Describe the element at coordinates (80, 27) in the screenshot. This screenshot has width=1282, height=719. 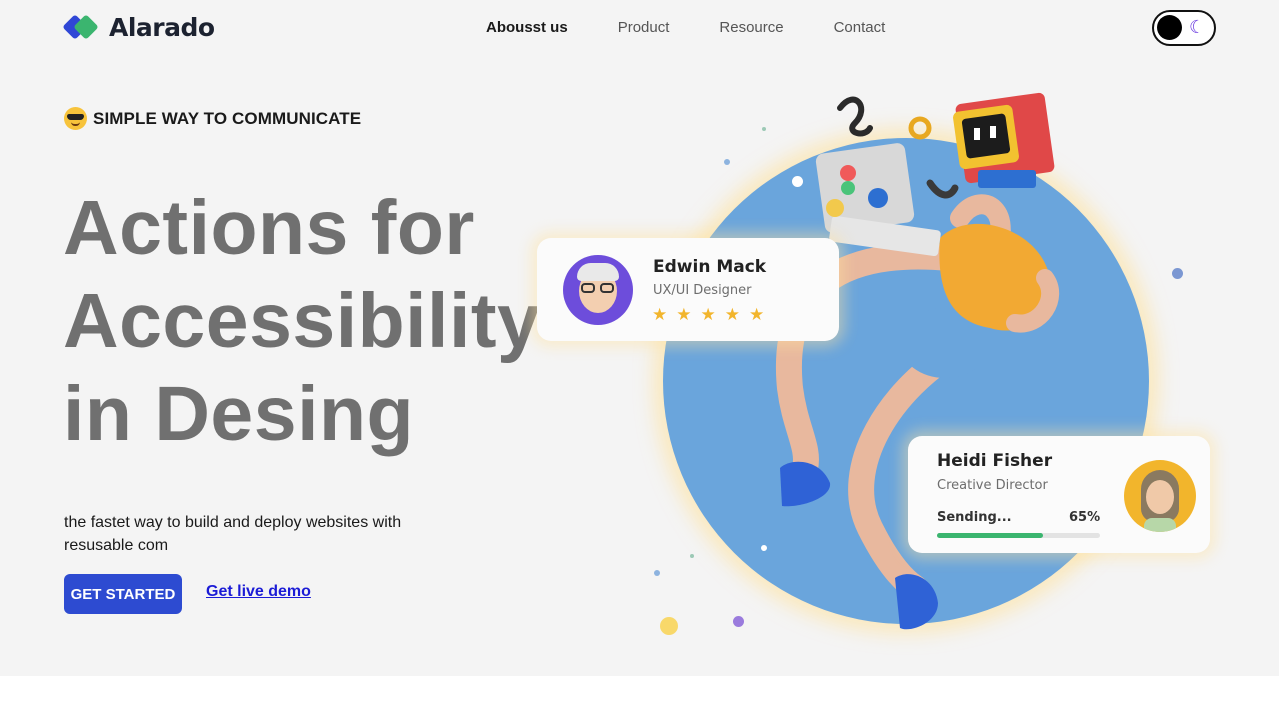
I see `logo-mark-icon` at that location.